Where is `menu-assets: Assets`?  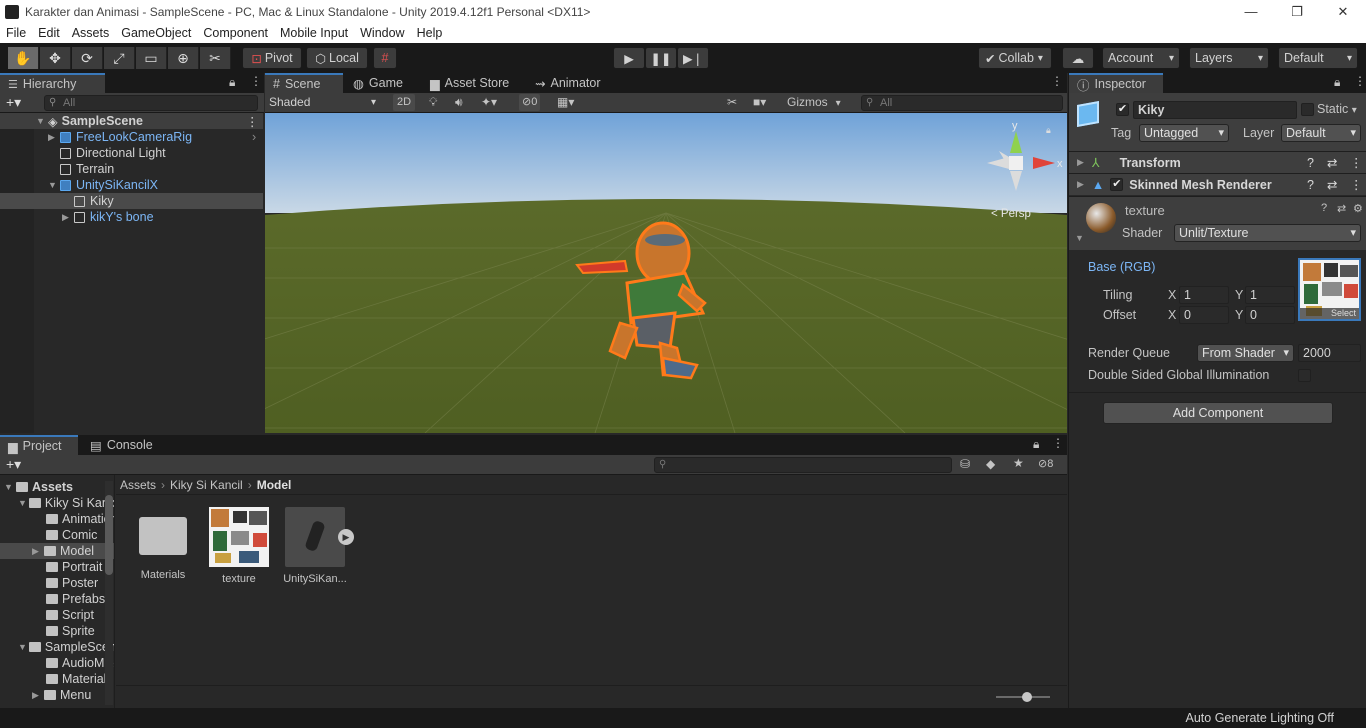
menu-assets: Assets is located at coordinates (91, 33).